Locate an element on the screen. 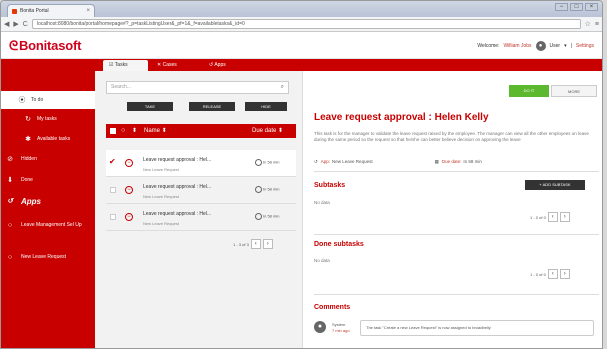  task-list-header: ○ ⬍ Name ⬍ Due date ⬍ is located at coordinates (201, 131).